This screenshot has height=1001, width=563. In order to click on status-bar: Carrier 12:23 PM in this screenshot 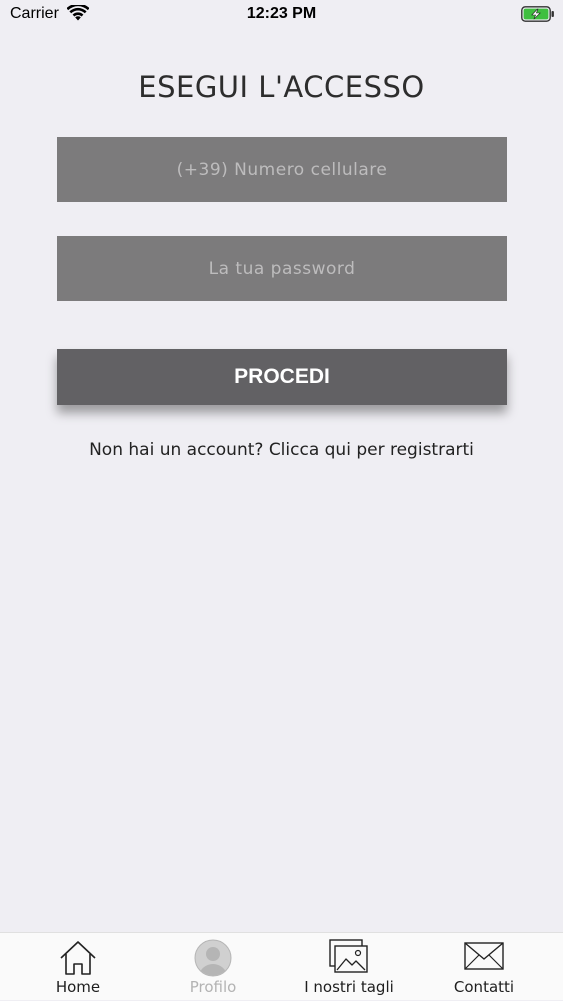, I will do `click(281, 15)`.